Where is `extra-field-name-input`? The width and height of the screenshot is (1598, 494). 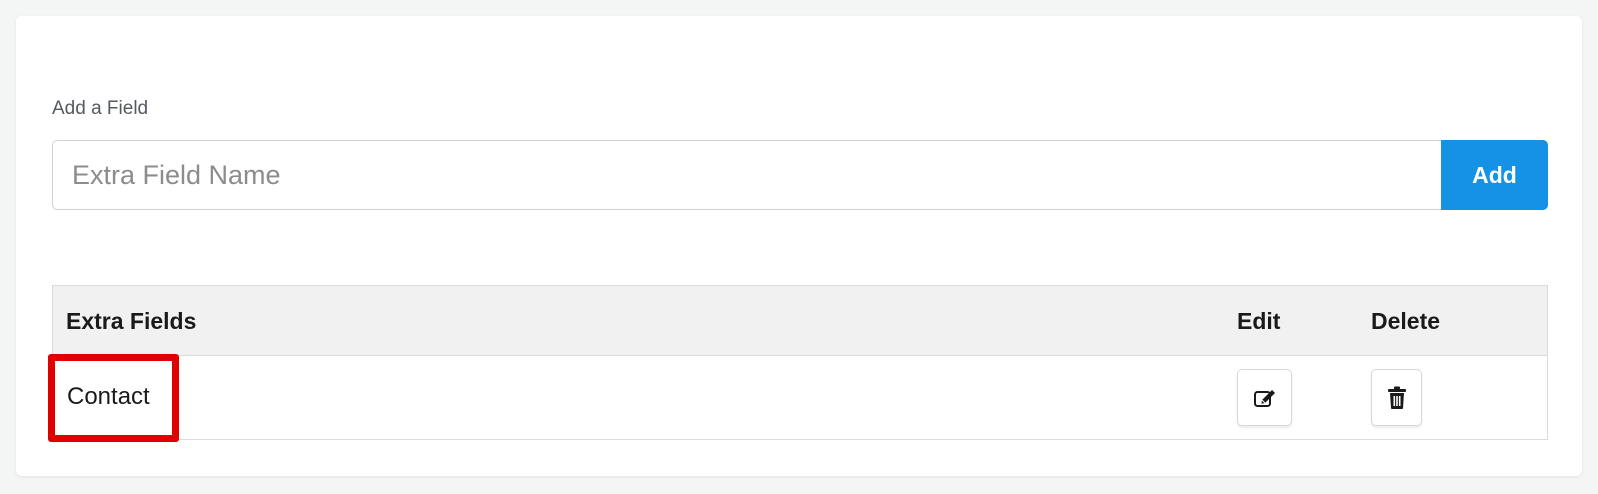
extra-field-name-input is located at coordinates (746, 175).